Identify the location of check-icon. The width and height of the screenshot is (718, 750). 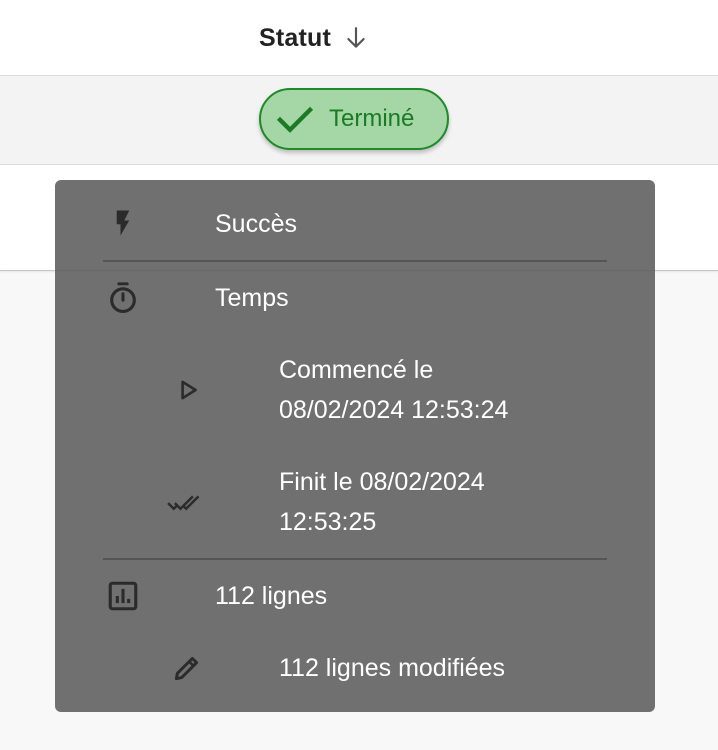
(295, 119).